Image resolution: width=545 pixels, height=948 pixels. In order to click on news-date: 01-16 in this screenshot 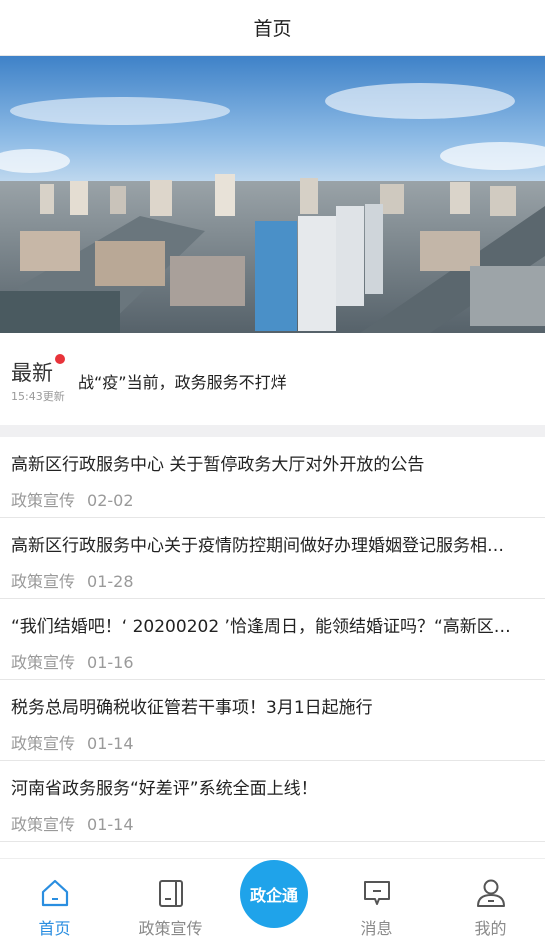, I will do `click(110, 662)`.